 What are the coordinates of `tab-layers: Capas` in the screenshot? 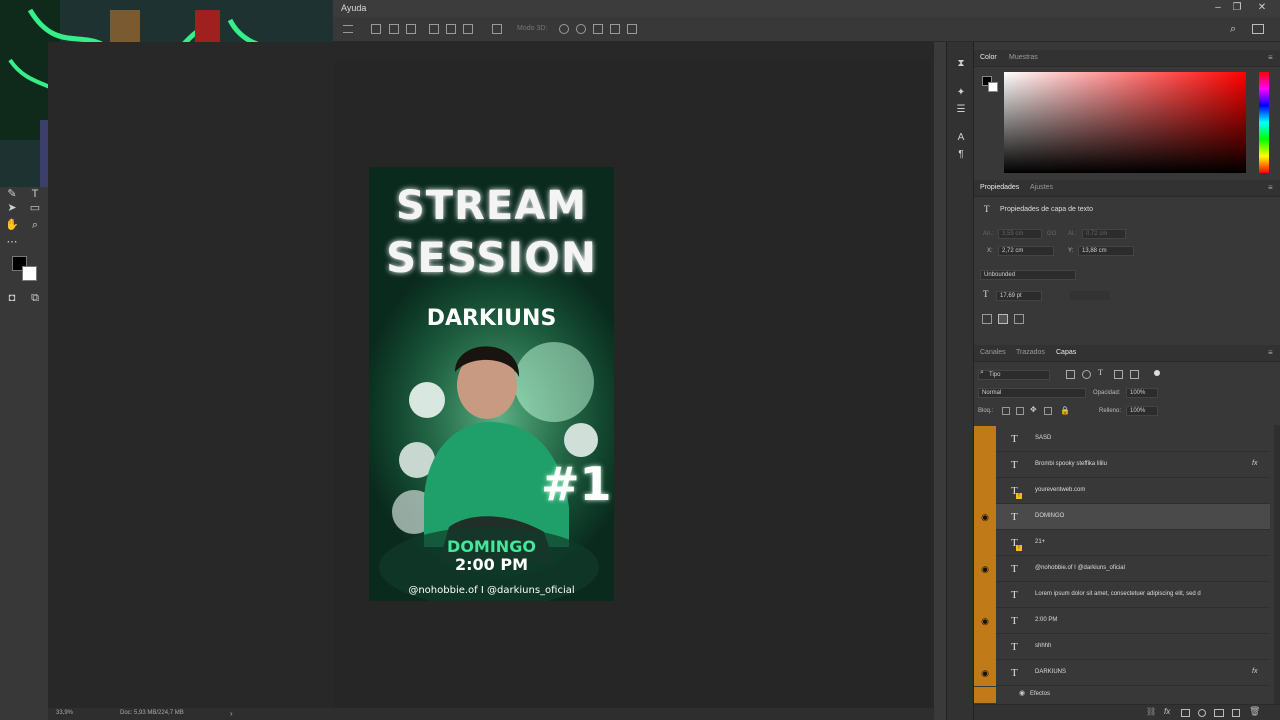 It's located at (1066, 352).